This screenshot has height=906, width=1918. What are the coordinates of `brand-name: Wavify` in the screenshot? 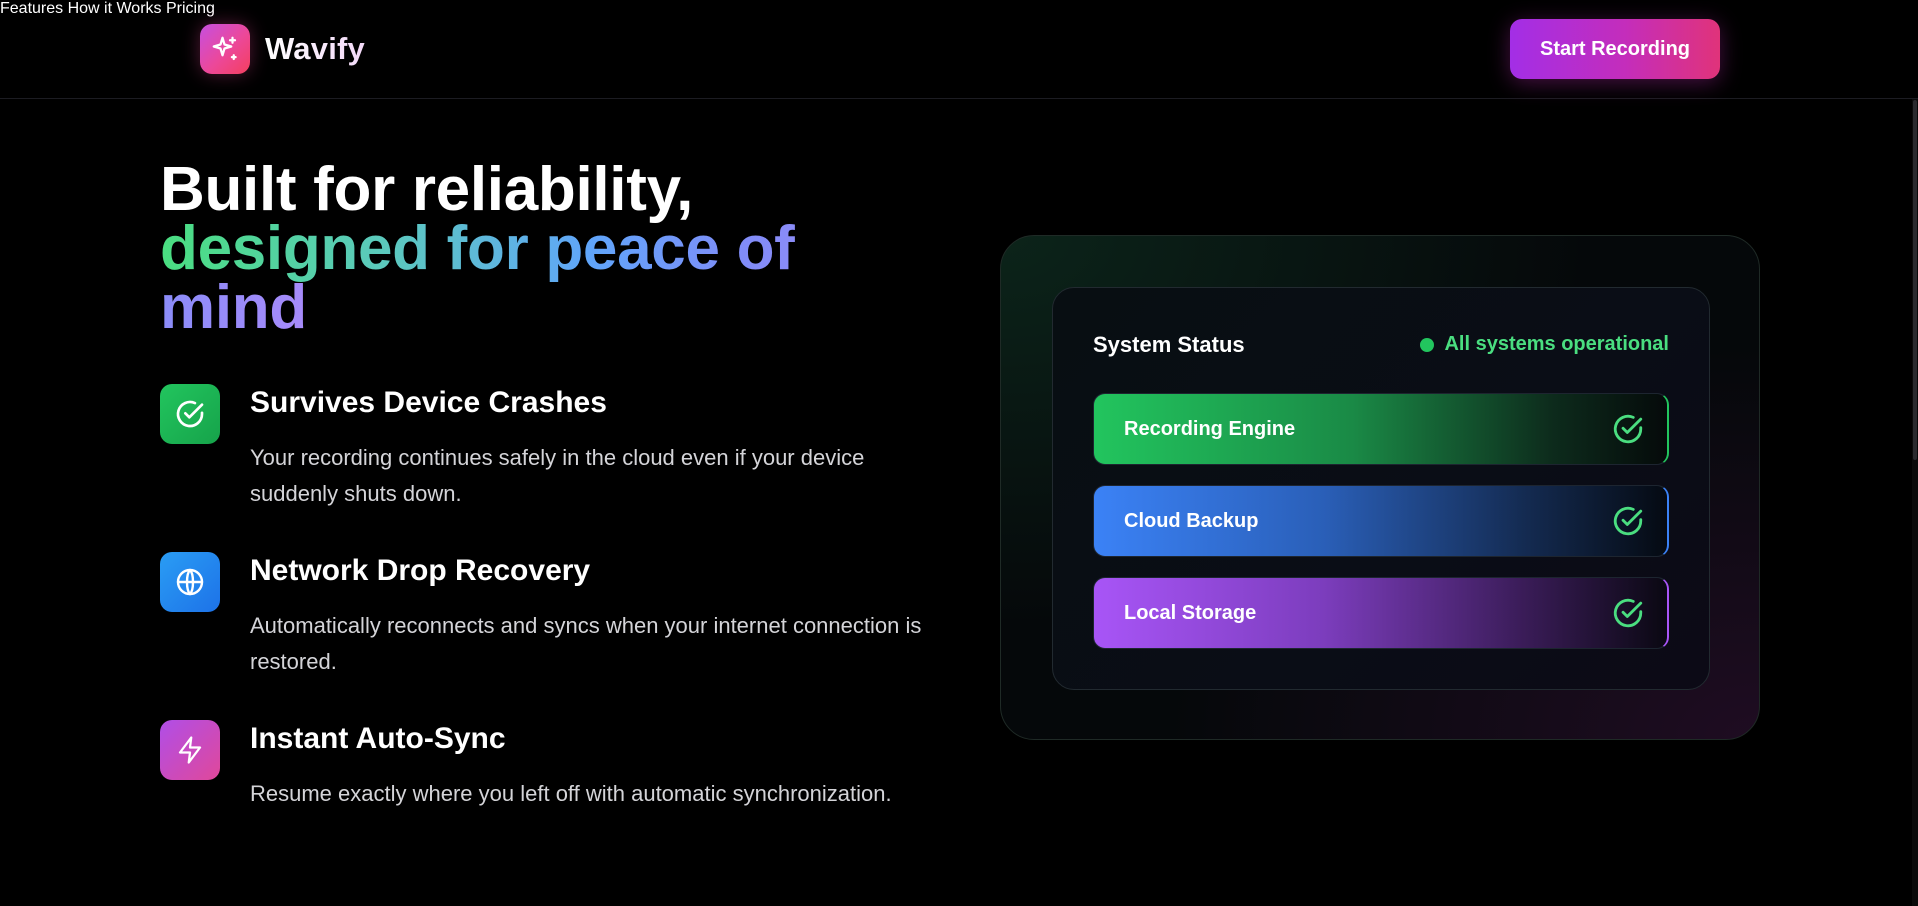 It's located at (315, 48).